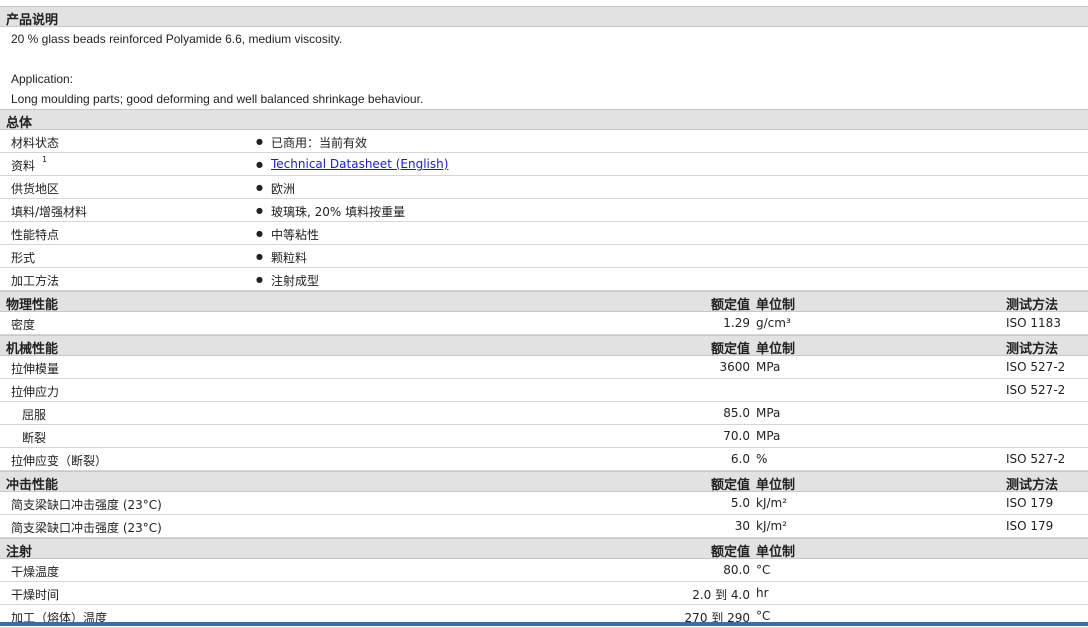  What do you see at coordinates (32, 20) in the screenshot?
I see `section-title: 产品说明` at bounding box center [32, 20].